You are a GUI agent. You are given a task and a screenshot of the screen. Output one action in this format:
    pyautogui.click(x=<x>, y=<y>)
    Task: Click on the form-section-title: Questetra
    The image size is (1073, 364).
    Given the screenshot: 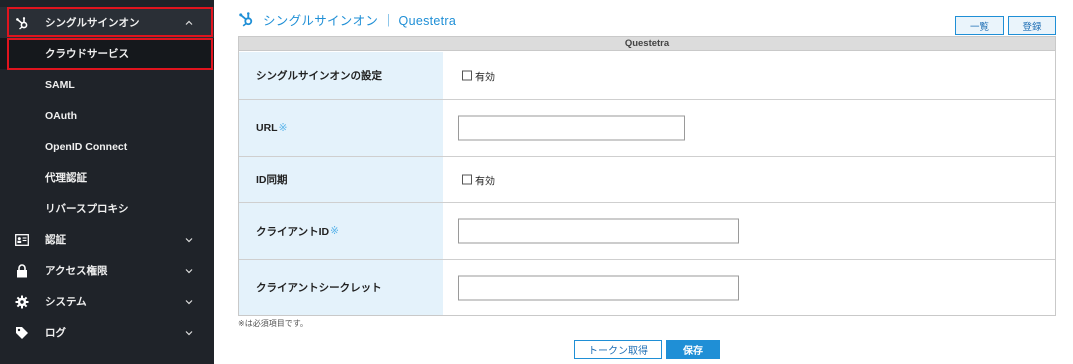 What is the action you would take?
    pyautogui.click(x=647, y=44)
    